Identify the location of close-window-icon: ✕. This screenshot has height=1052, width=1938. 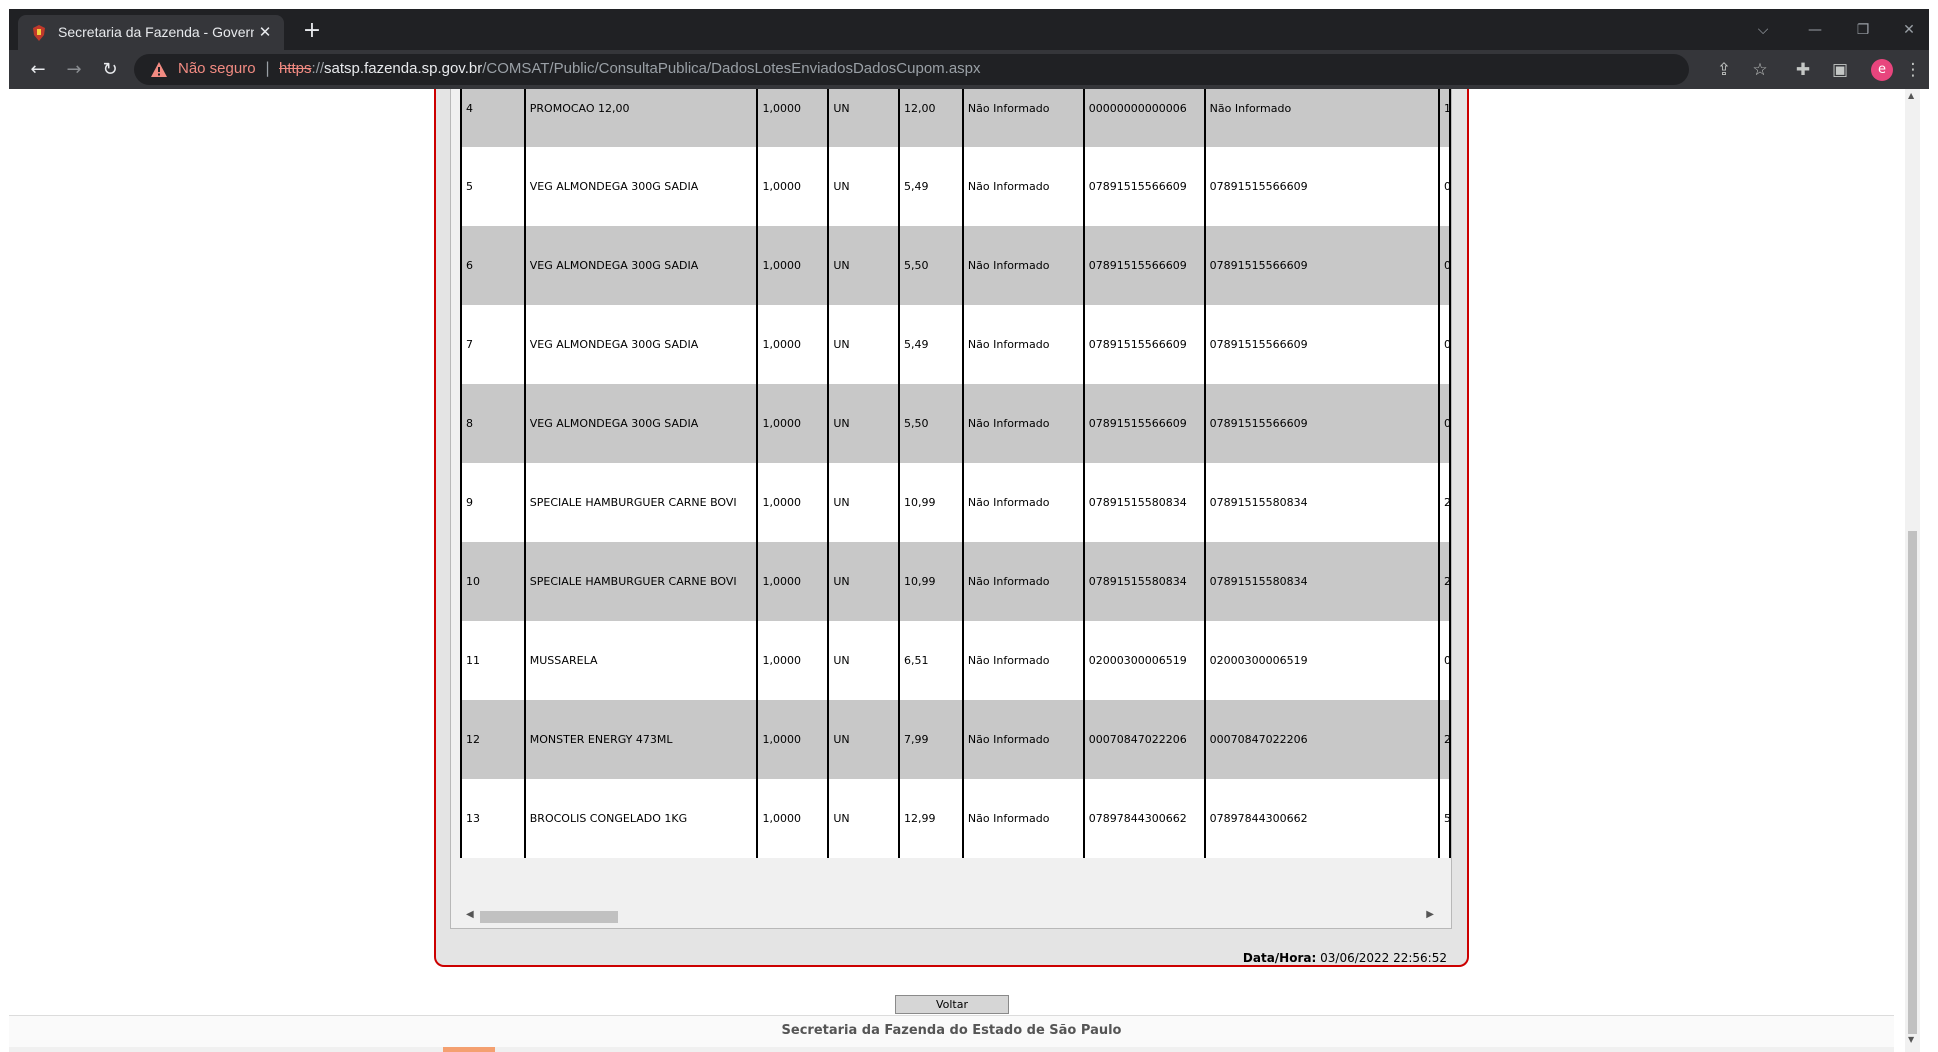
(1909, 30).